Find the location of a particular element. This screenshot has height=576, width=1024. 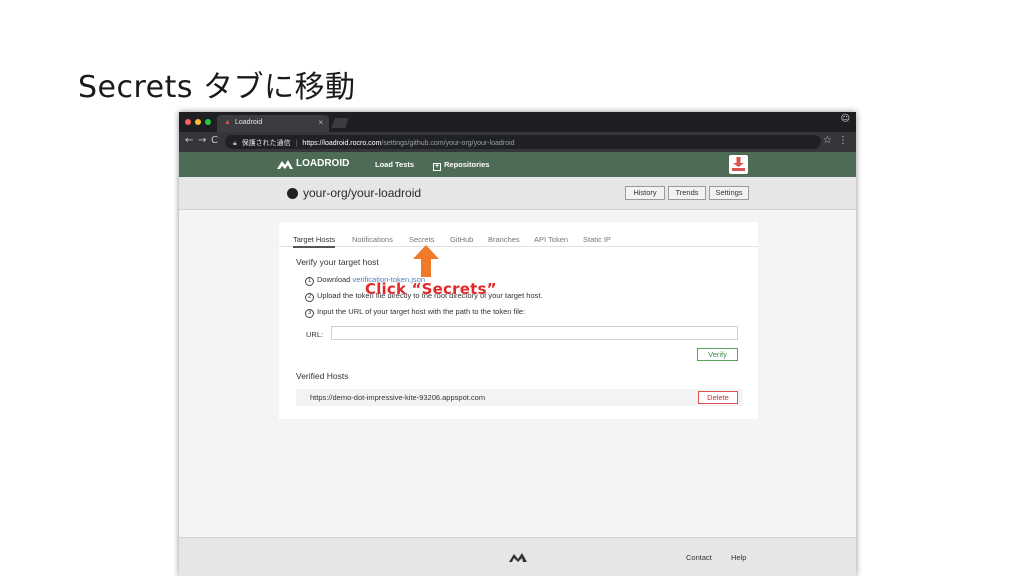

tab-branches: Branches is located at coordinates (504, 239).